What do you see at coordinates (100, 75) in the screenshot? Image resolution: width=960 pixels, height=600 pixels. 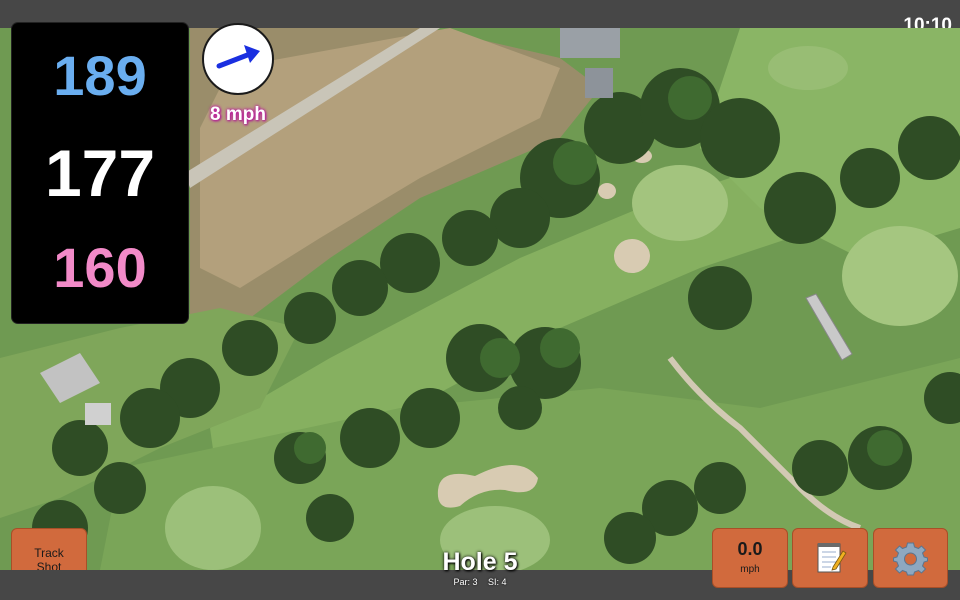 I see `back-distance: 189` at bounding box center [100, 75].